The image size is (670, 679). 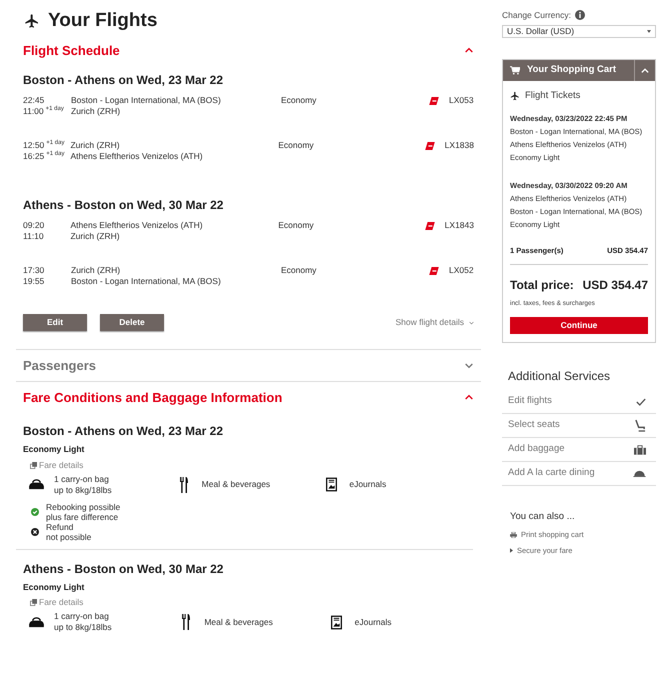 What do you see at coordinates (132, 322) in the screenshot?
I see `delete-button: Delete` at bounding box center [132, 322].